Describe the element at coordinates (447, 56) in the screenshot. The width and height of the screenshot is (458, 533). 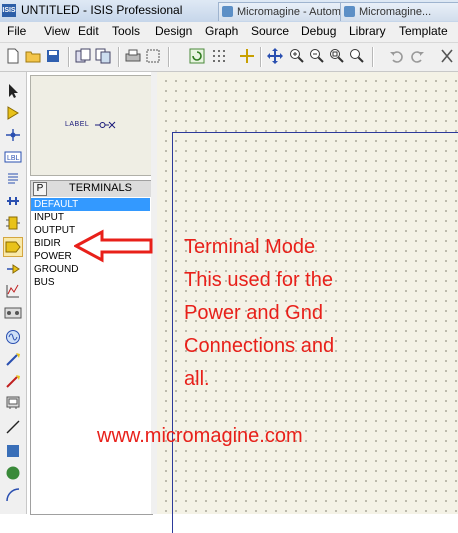
I see `cut-icon` at that location.